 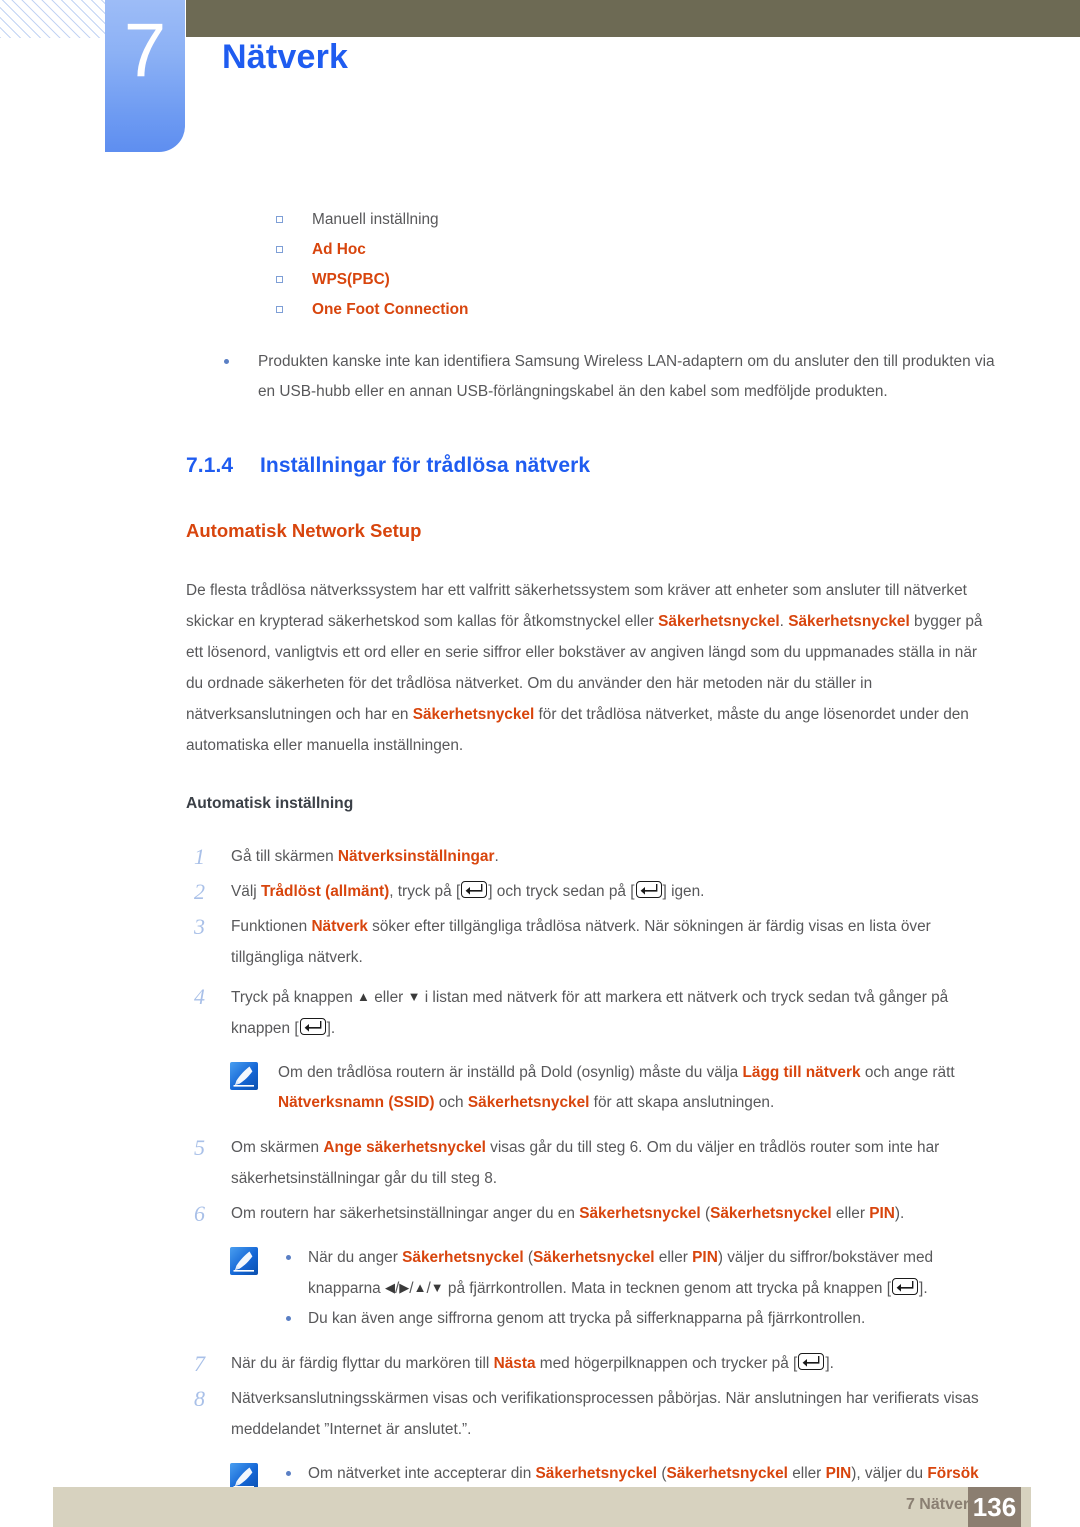 I want to click on arrow-glyph-icon: ▶, so click(x=404, y=1287).